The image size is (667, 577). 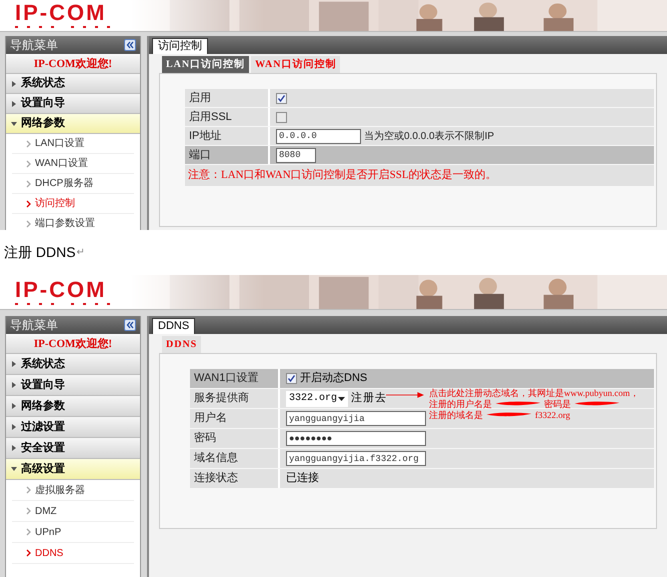 What do you see at coordinates (206, 64) in the screenshot?
I see `subtab: LAN口访问控制` at bounding box center [206, 64].